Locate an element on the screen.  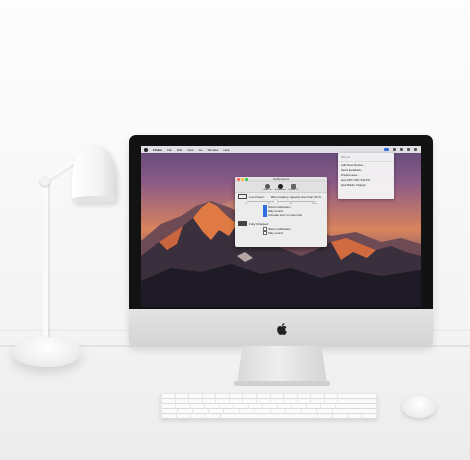
tab-update: Update UX is located at coordinates (293, 187).